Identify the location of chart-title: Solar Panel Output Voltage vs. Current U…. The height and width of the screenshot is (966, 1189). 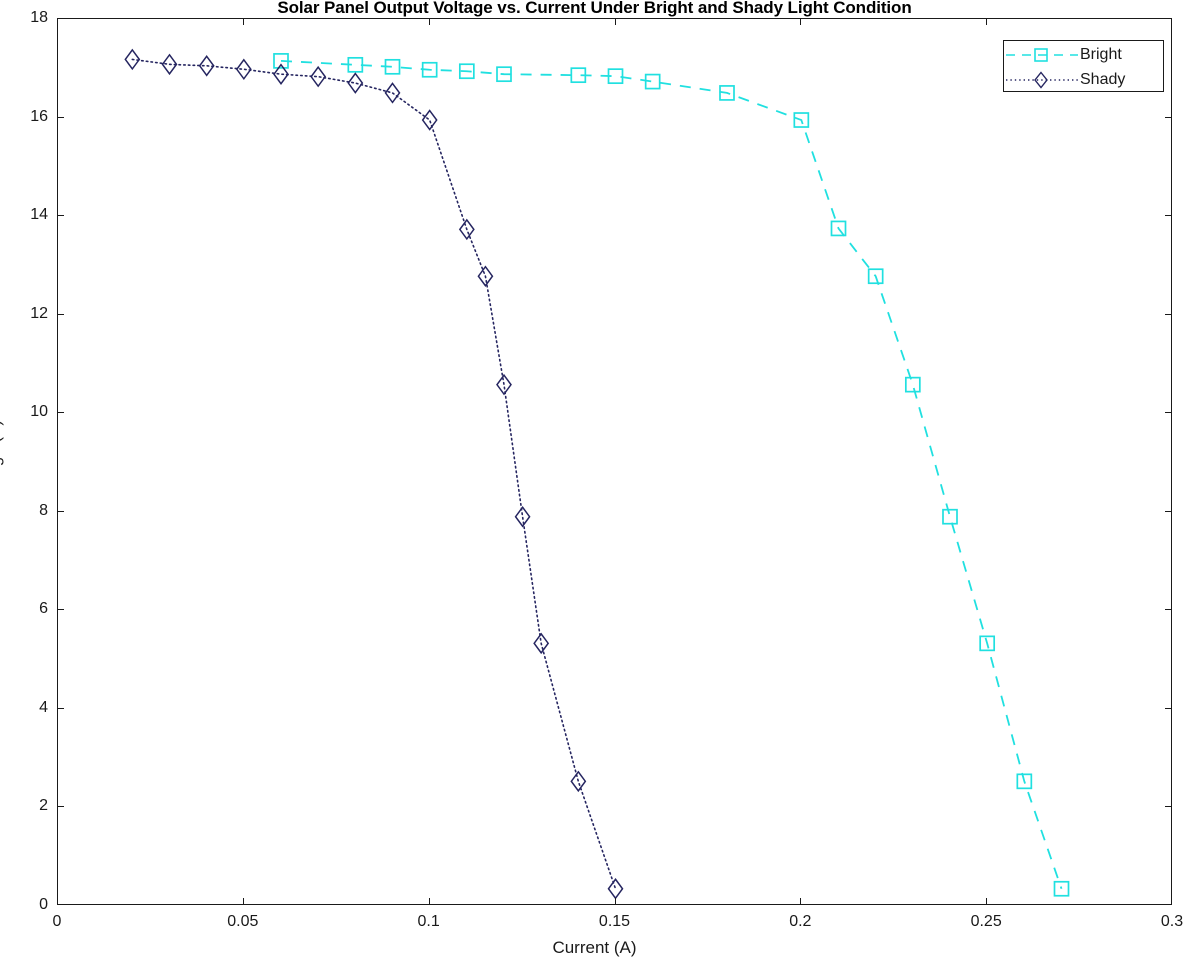
(594, 8).